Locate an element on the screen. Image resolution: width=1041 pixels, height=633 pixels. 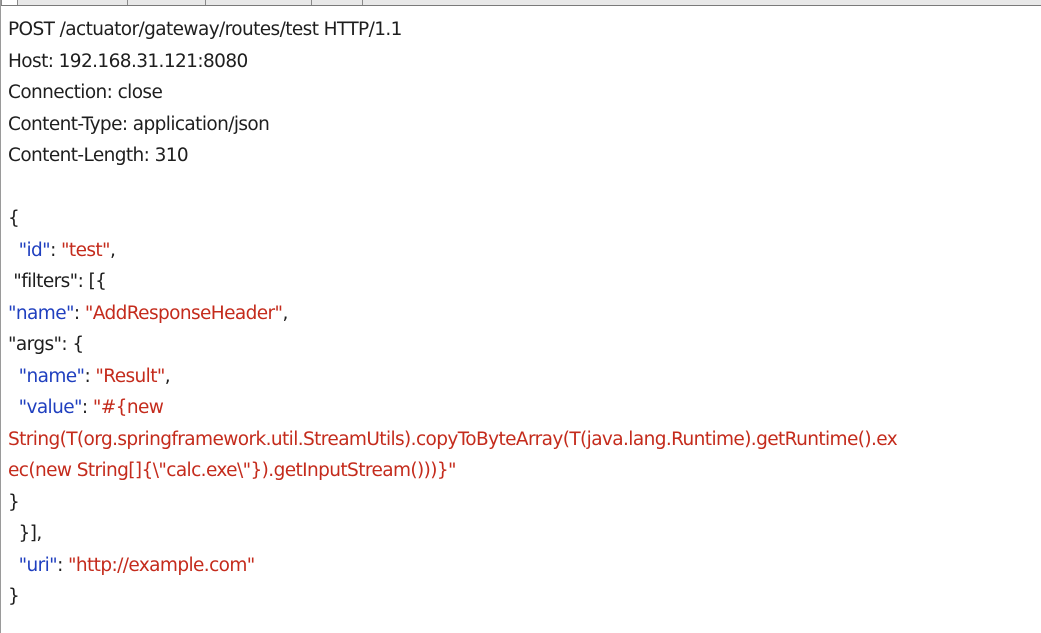
json-arg-value-line: "value": "#{new is located at coordinates (521, 408).